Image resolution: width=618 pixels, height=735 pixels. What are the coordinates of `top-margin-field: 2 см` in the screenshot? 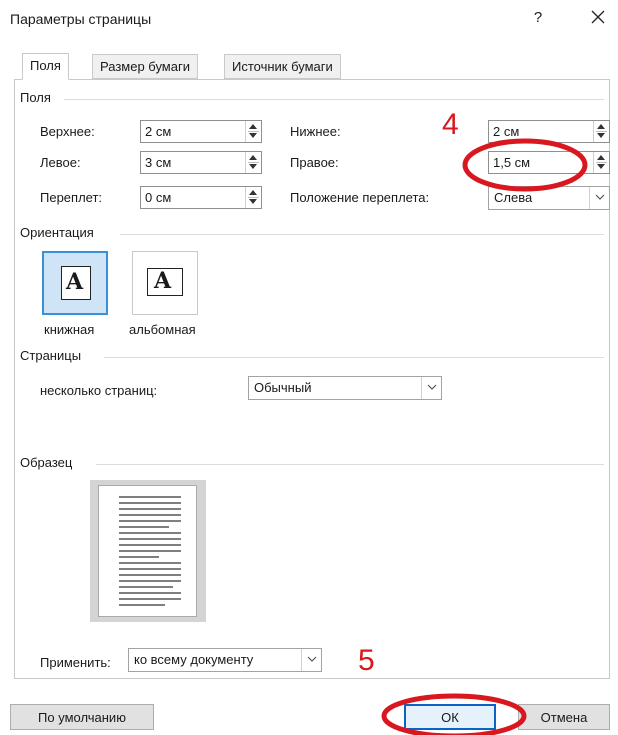 It's located at (201, 131).